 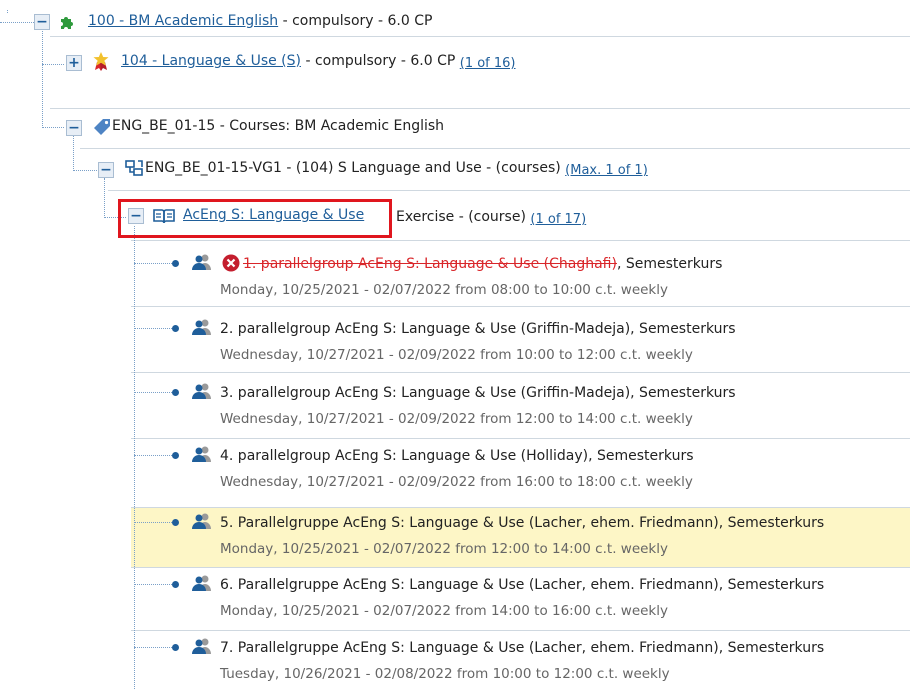 What do you see at coordinates (606, 170) in the screenshot?
I see `group-node-count-link: (Max. 1 of 1)` at bounding box center [606, 170].